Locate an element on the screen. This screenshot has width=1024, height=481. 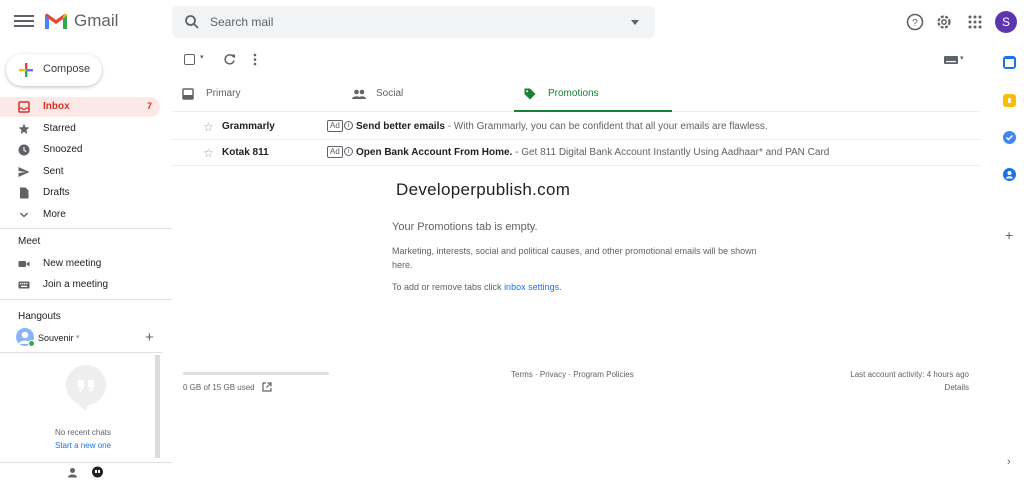
tab-social: Social is located at coordinates (428, 94).